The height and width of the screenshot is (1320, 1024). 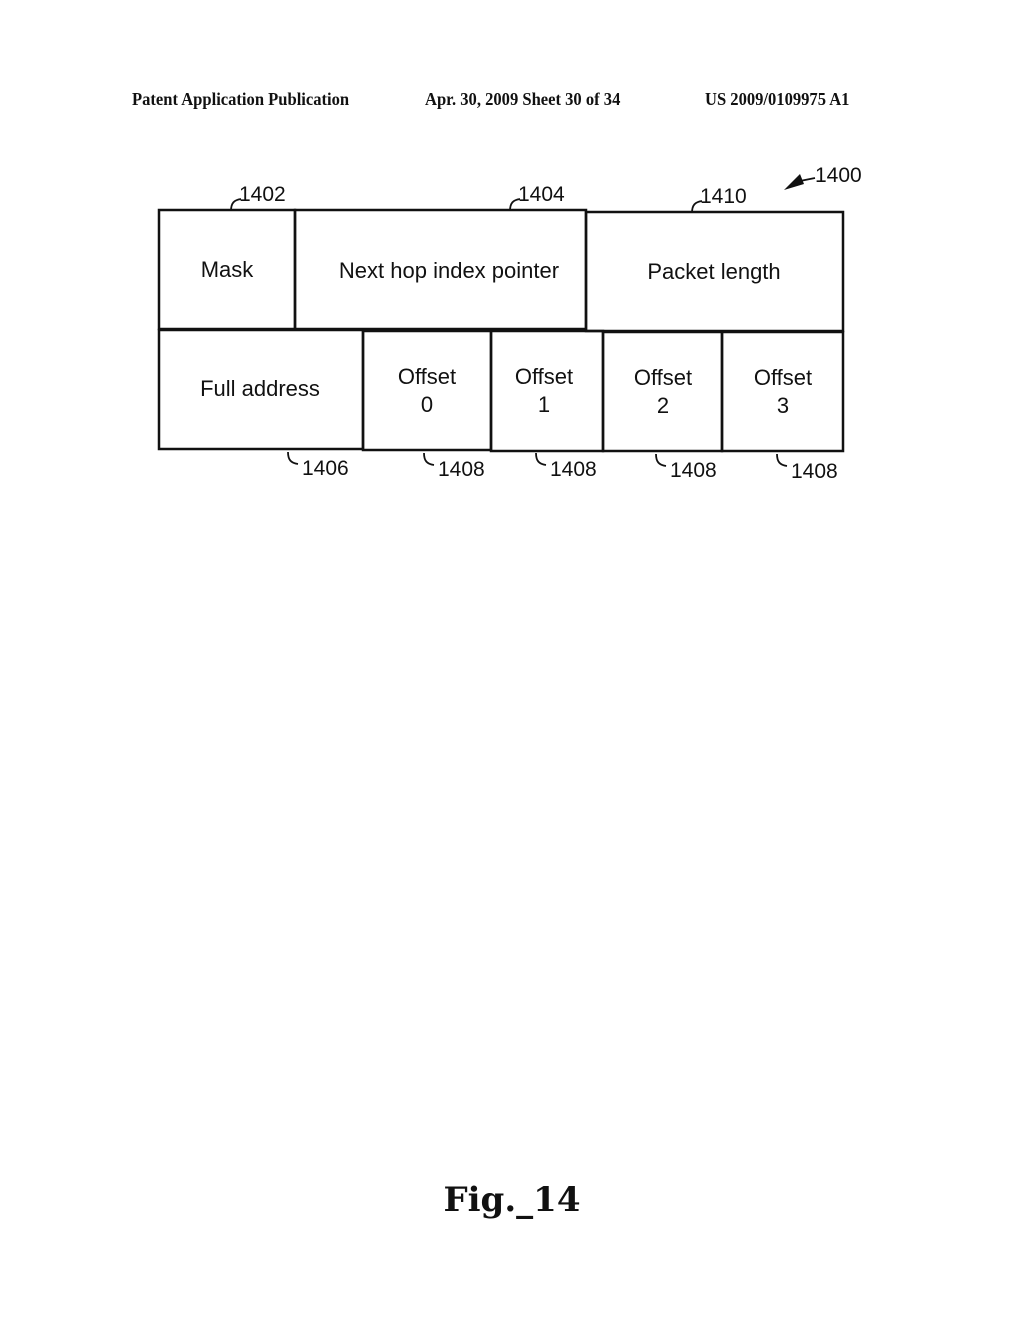 What do you see at coordinates (544, 404) in the screenshot?
I see `offset-1-index: 1` at bounding box center [544, 404].